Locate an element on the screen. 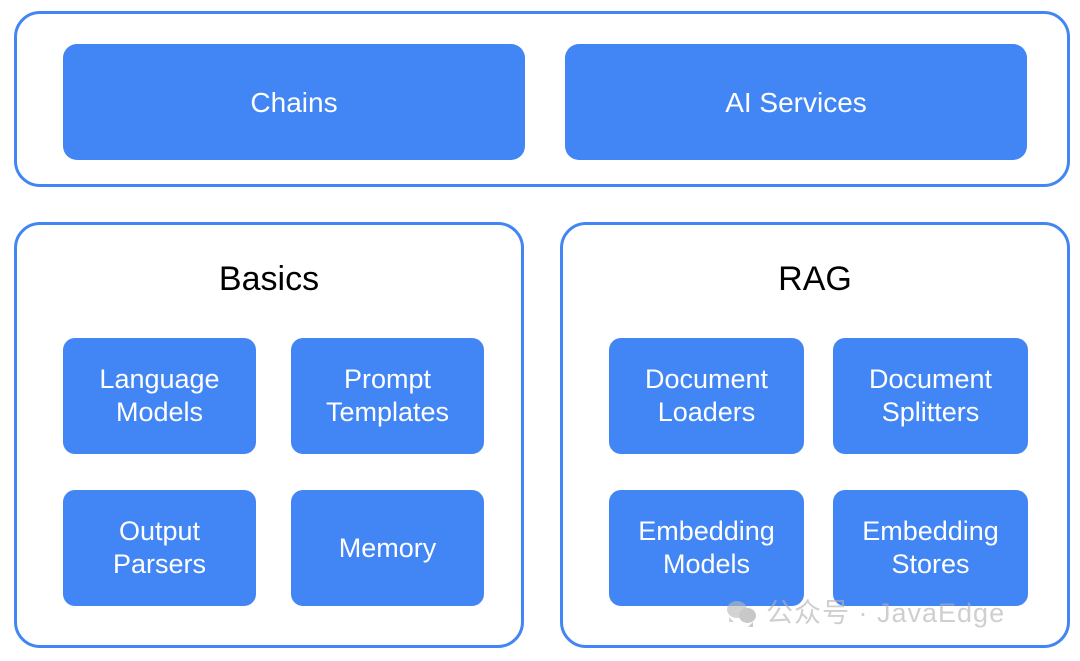 The height and width of the screenshot is (661, 1080). block-ai-services: AI Services is located at coordinates (796, 102).